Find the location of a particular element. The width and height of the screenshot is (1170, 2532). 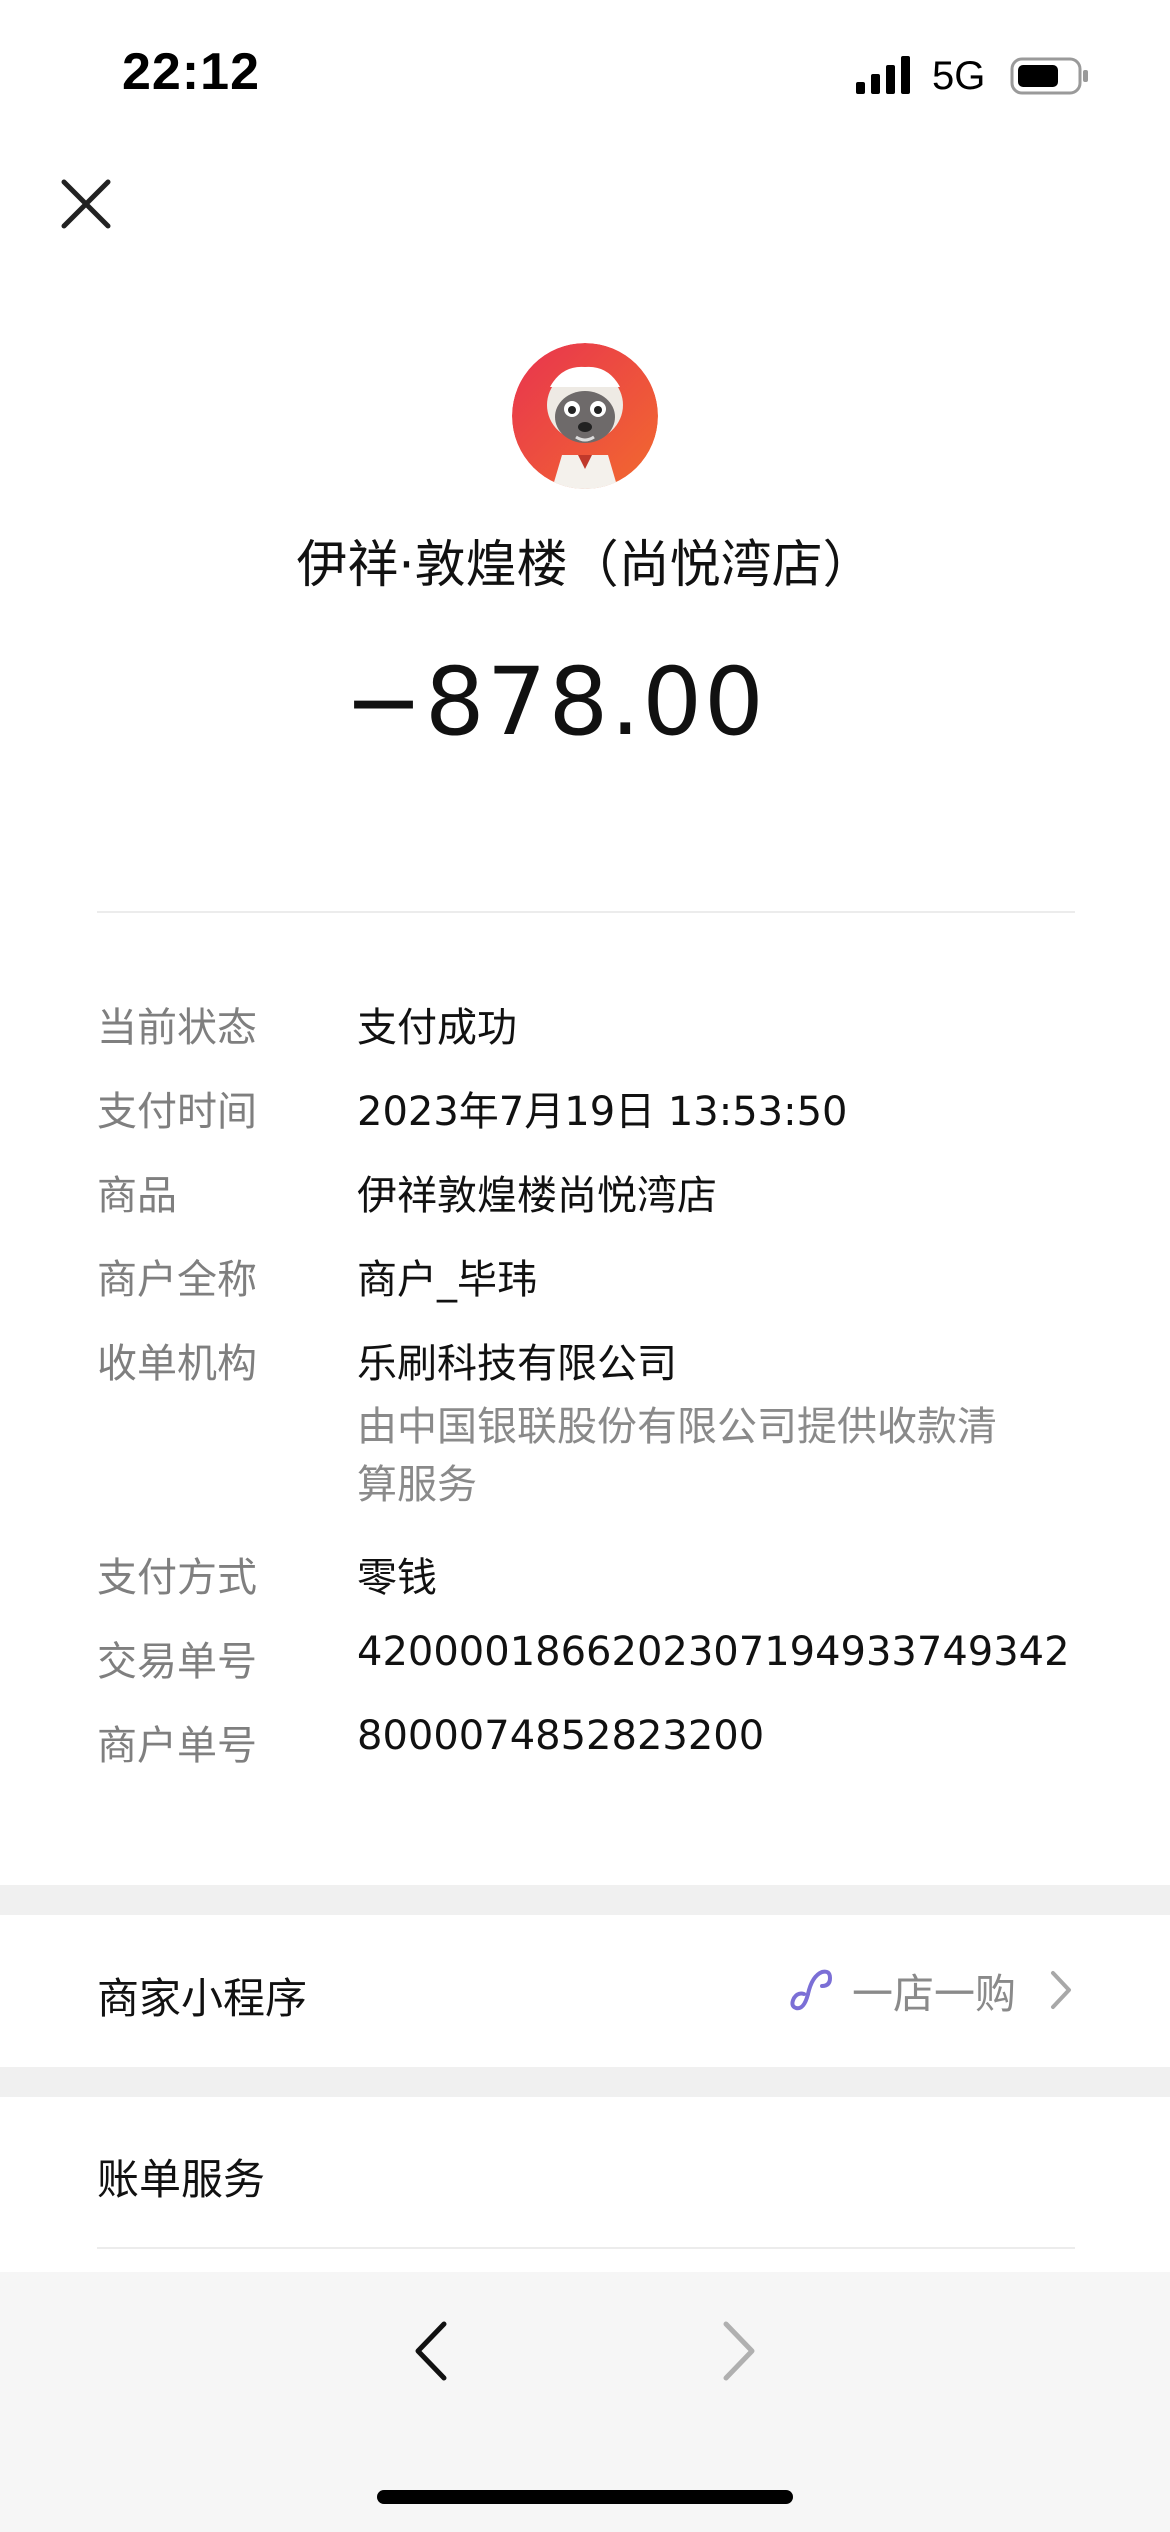

acquirer-note: 由中国银联股份有限公司提供收款清 算服务 is located at coordinates (707, 1456).